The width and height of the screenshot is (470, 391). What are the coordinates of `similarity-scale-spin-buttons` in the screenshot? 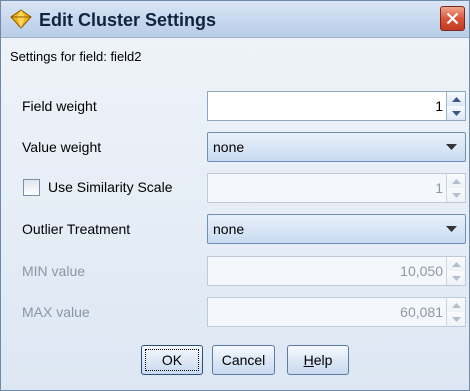 It's located at (455, 188).